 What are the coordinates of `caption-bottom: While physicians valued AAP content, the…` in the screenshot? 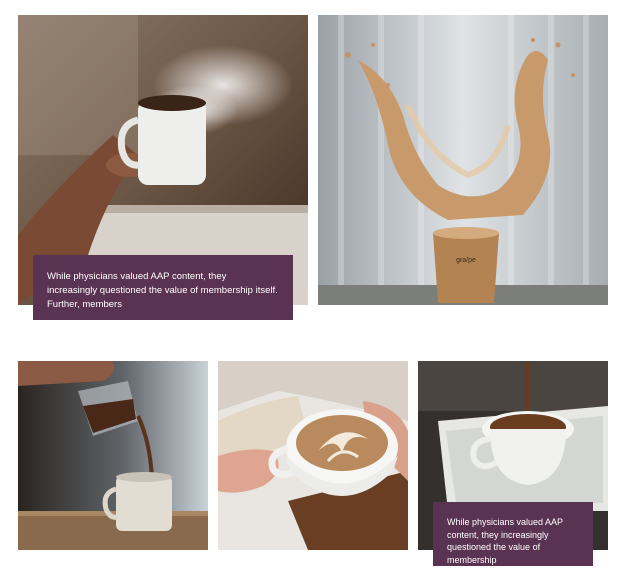 It's located at (513, 534).